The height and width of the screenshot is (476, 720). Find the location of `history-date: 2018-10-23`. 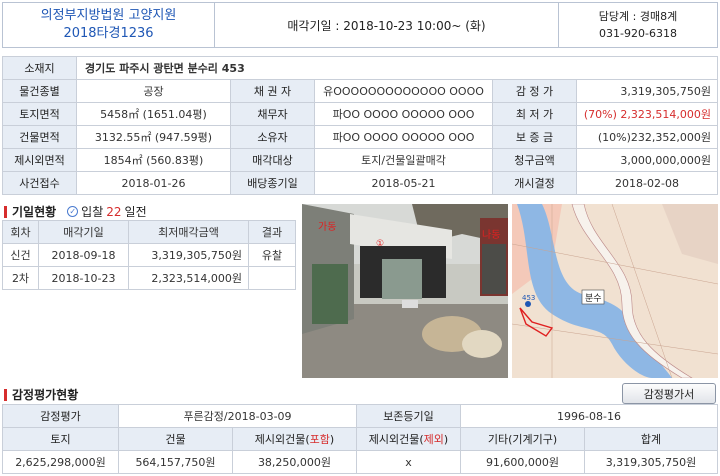

history-date: 2018-10-23 is located at coordinates (83, 278).